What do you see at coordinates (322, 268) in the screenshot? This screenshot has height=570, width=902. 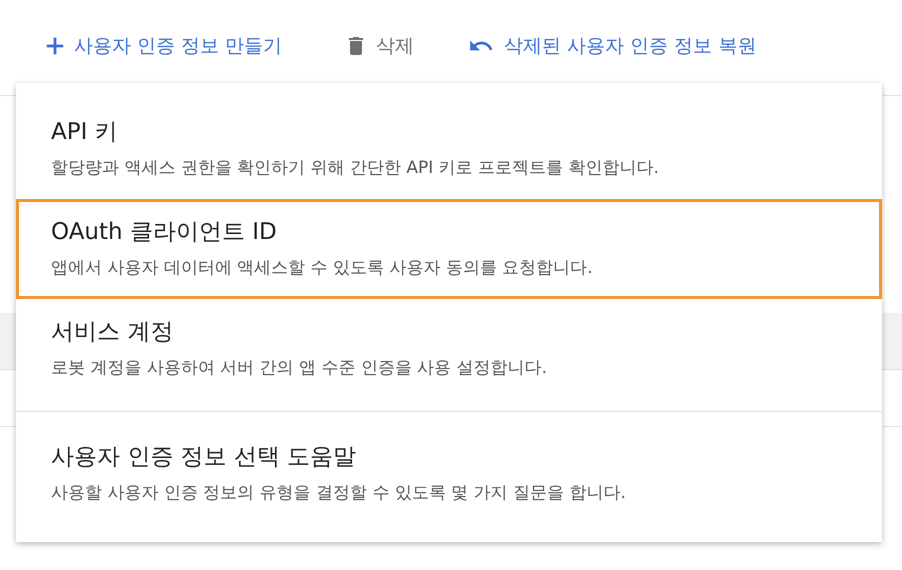 I see `menu-item-description: 앱에서 사용자 데이터에 액세스할 수 있도록 사용자 동의를 요청합니다.` at bounding box center [322, 268].